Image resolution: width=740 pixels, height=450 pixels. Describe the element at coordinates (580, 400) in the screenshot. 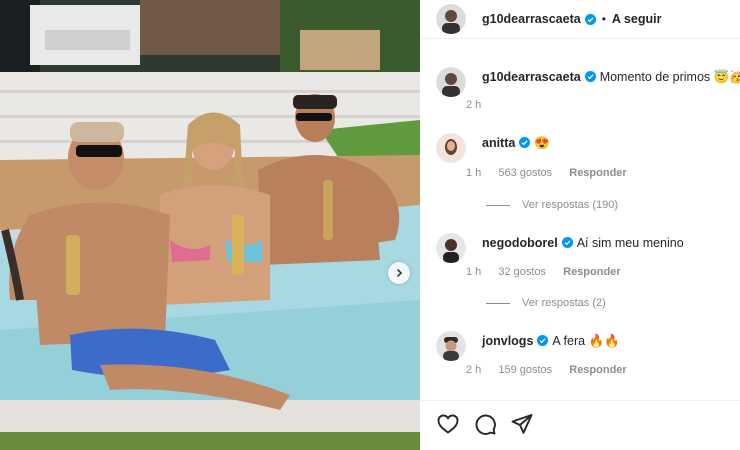

I see `actions-divider` at that location.